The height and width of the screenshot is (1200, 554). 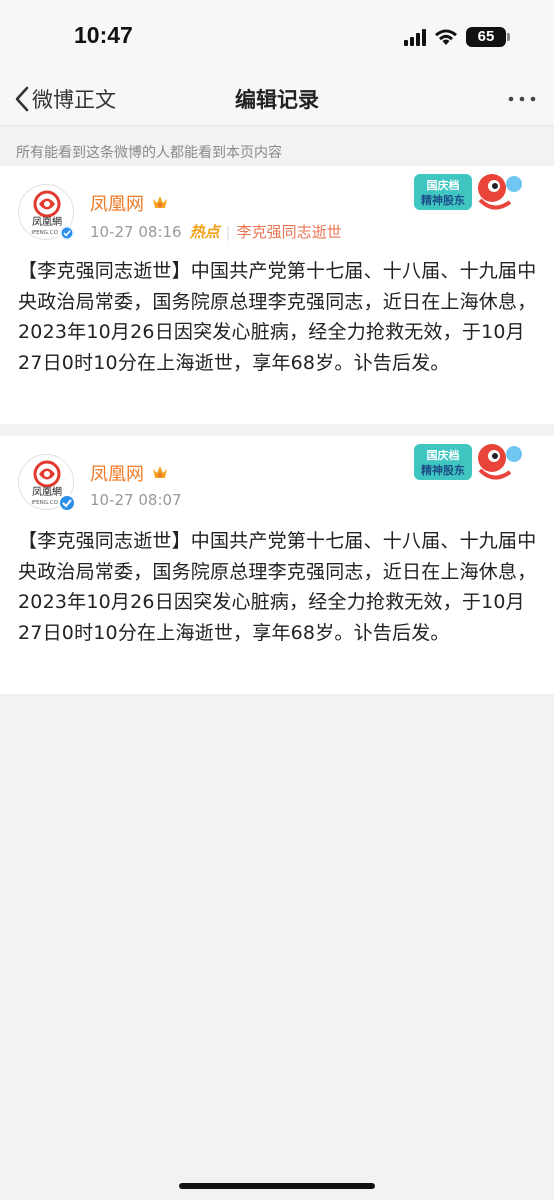 What do you see at coordinates (446, 37) in the screenshot?
I see `wifi-icon` at bounding box center [446, 37].